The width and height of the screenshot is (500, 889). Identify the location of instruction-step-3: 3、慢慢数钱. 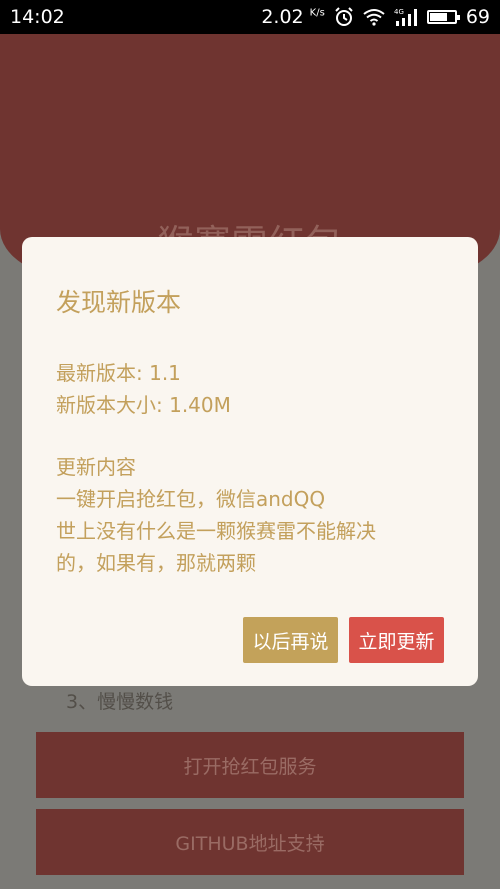
(120, 702).